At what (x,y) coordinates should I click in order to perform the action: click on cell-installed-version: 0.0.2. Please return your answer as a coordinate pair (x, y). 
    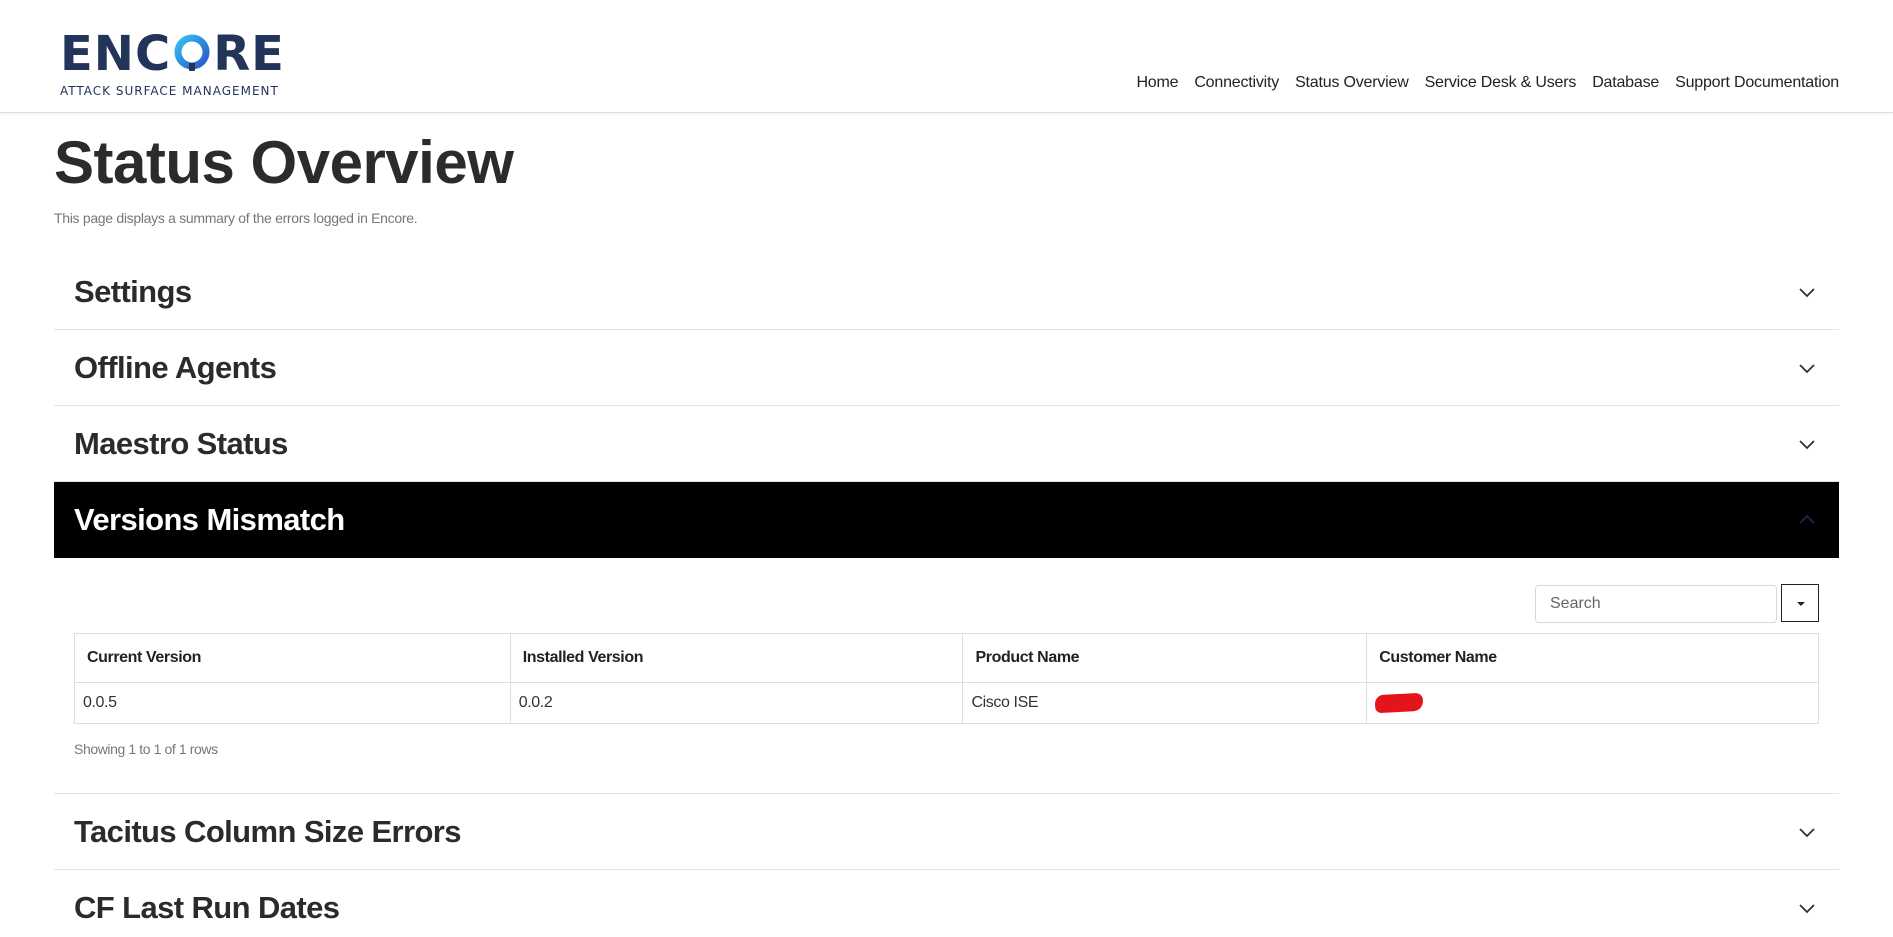
    Looking at the image, I should click on (736, 703).